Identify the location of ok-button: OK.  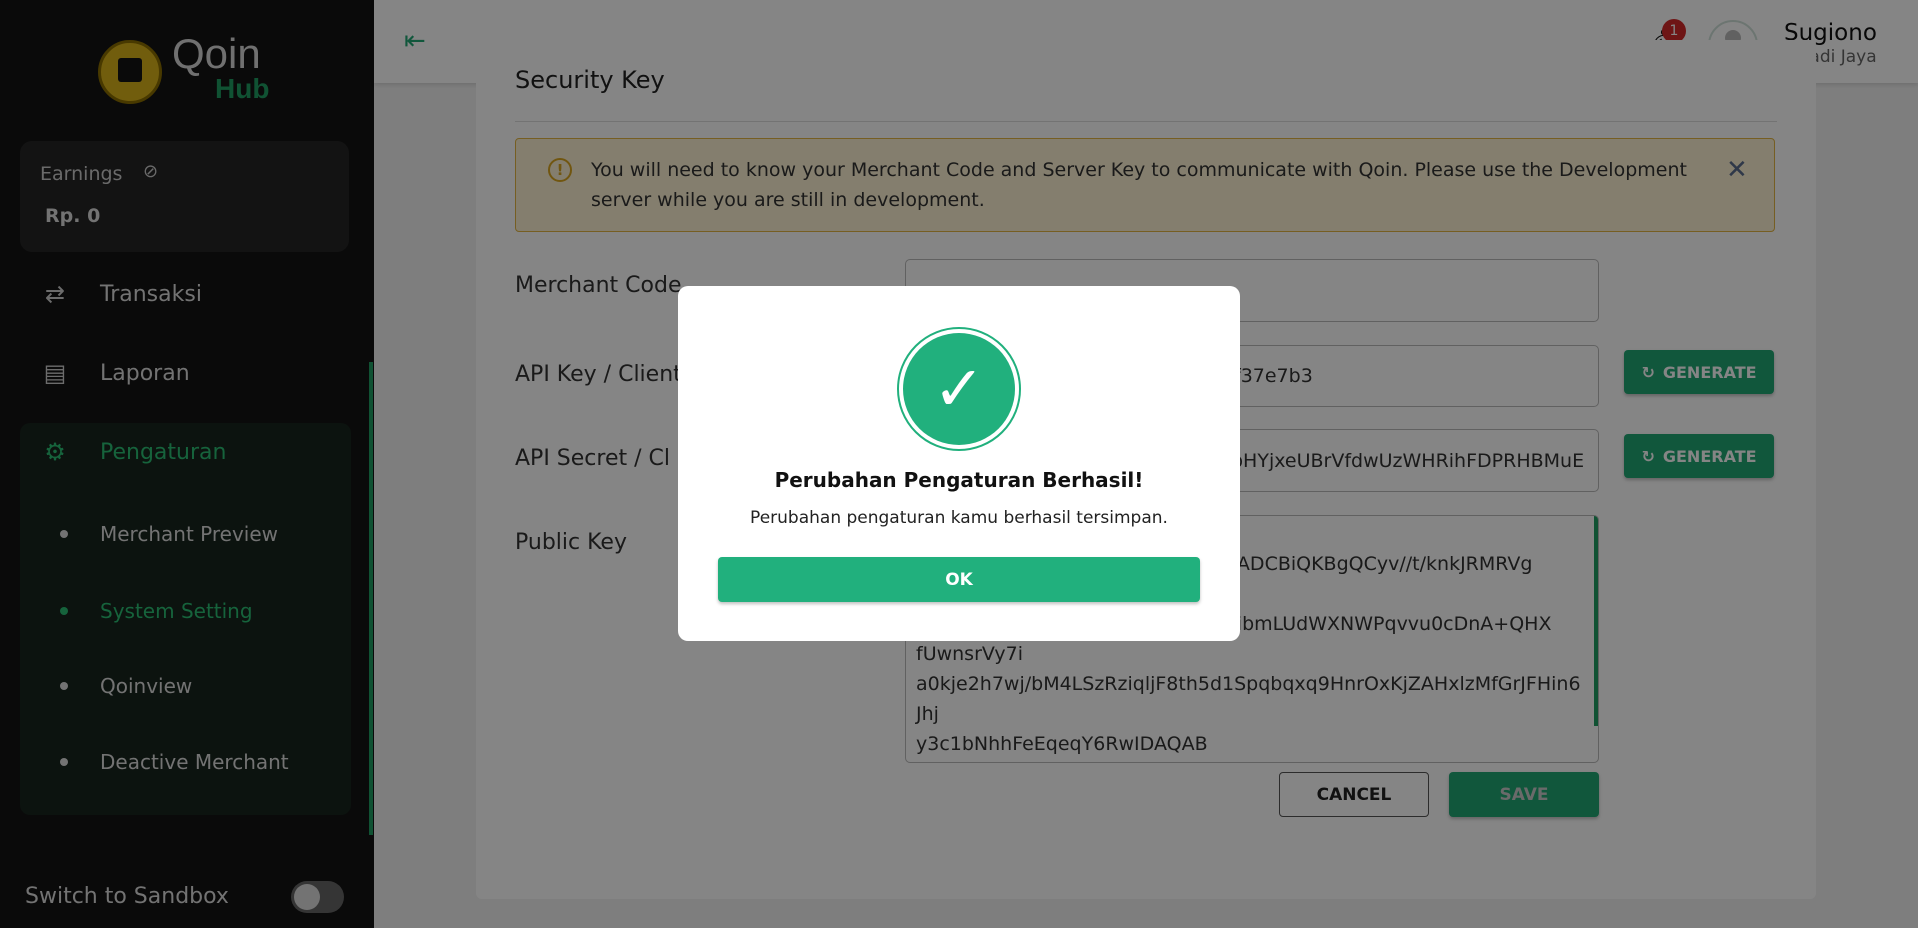
(959, 579).